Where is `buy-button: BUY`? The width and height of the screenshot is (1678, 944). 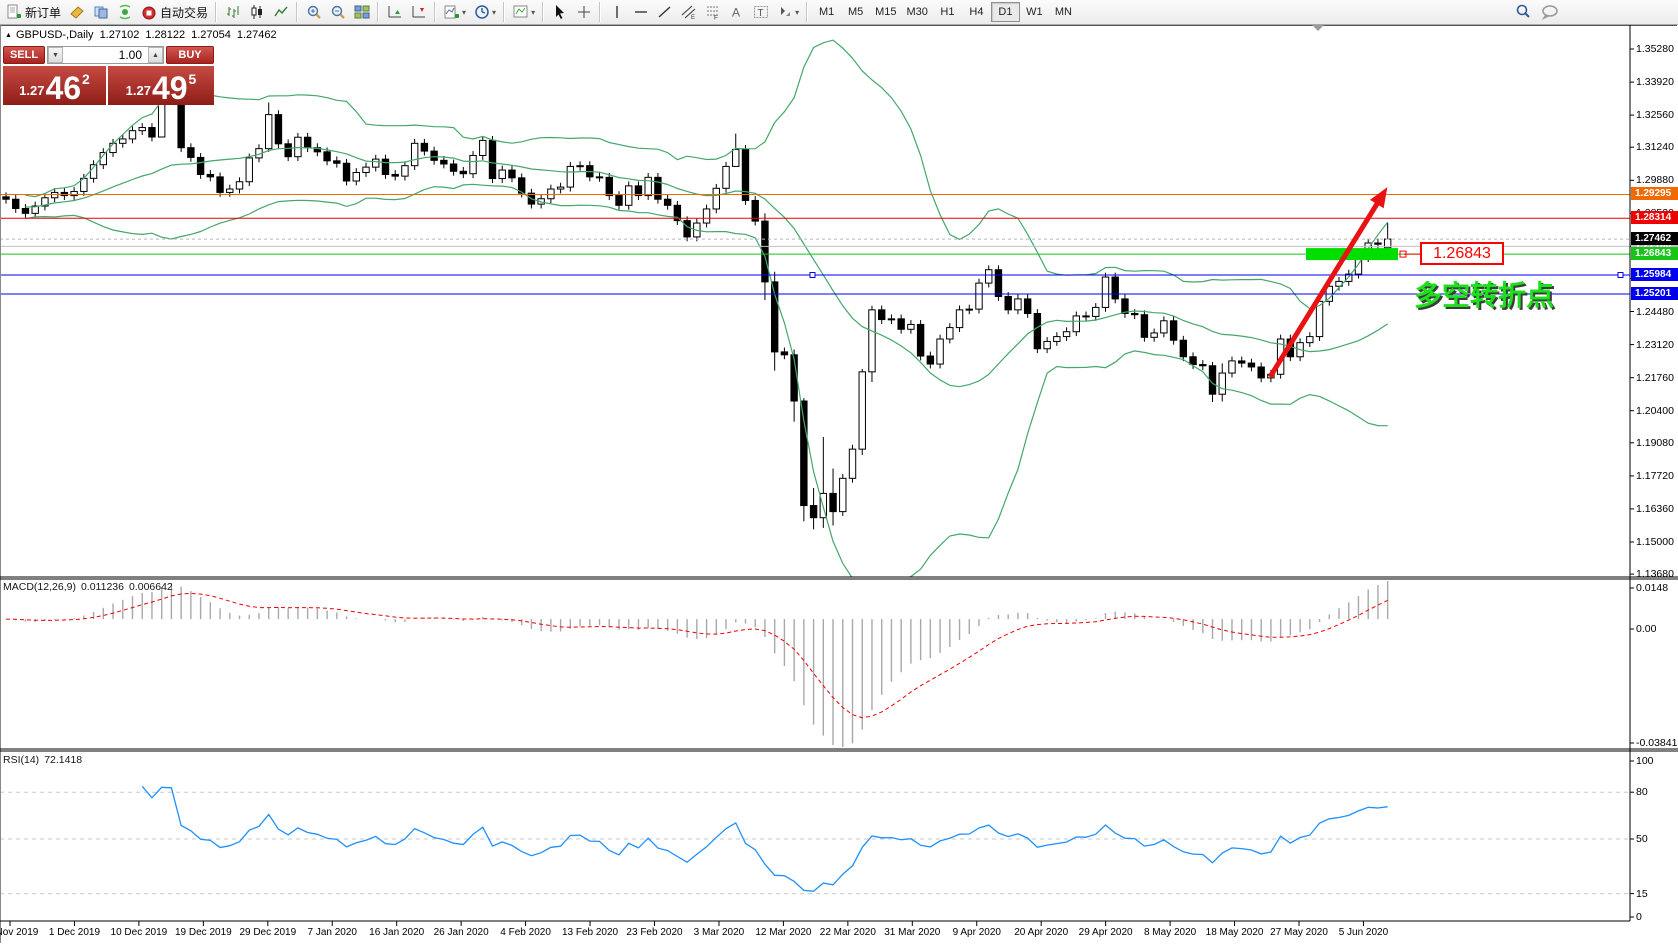
buy-button: BUY is located at coordinates (190, 55).